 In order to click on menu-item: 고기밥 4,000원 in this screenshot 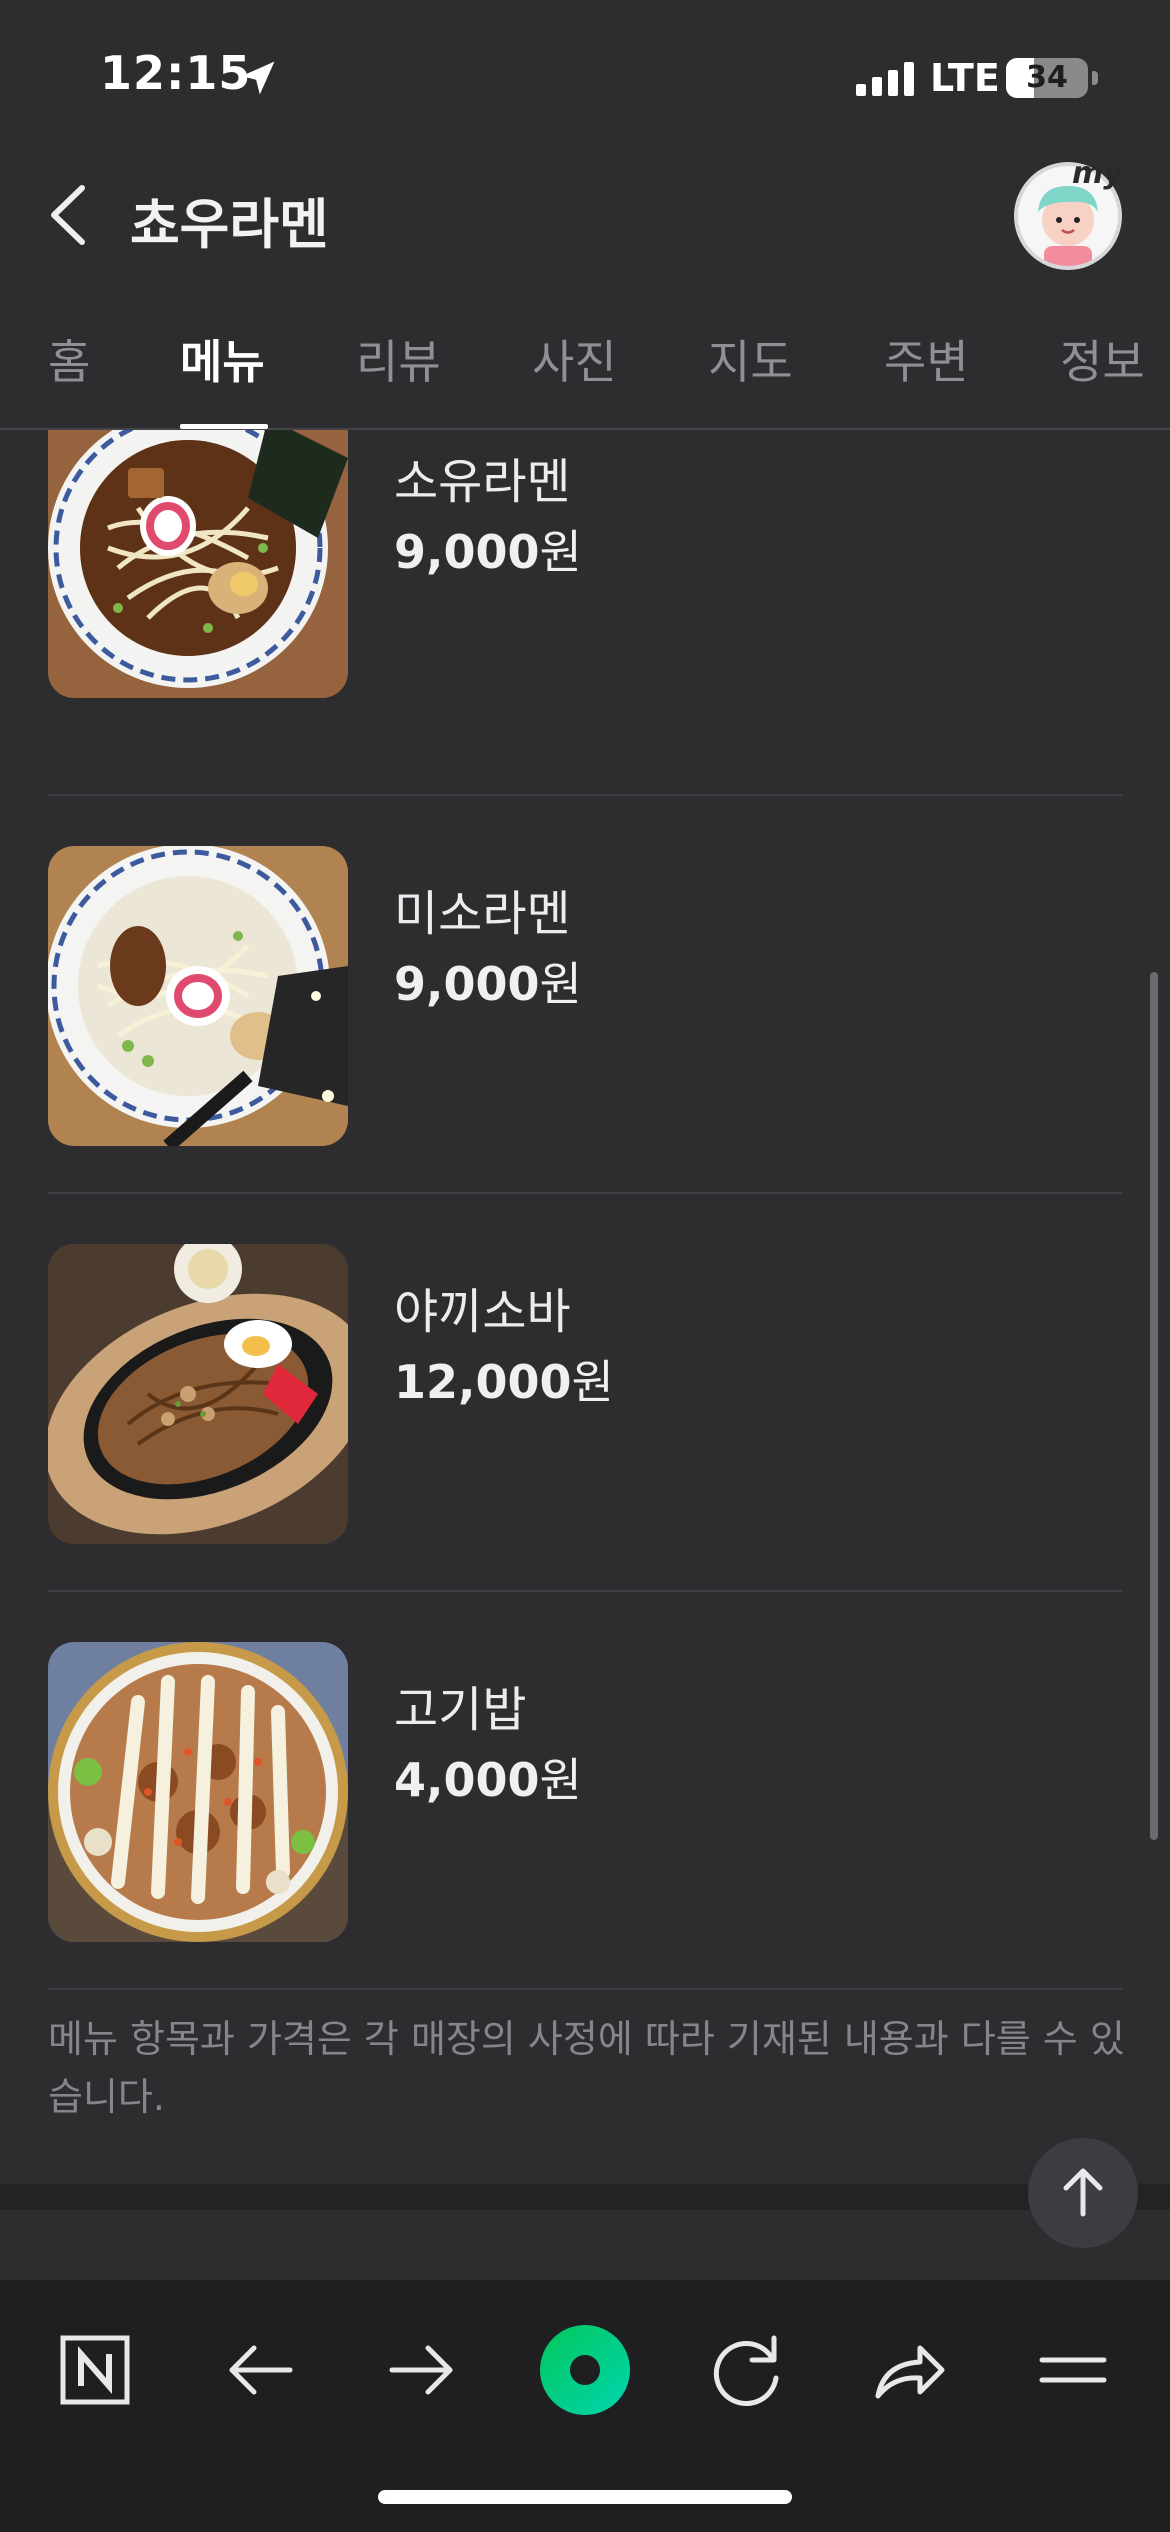, I will do `click(585, 1791)`.